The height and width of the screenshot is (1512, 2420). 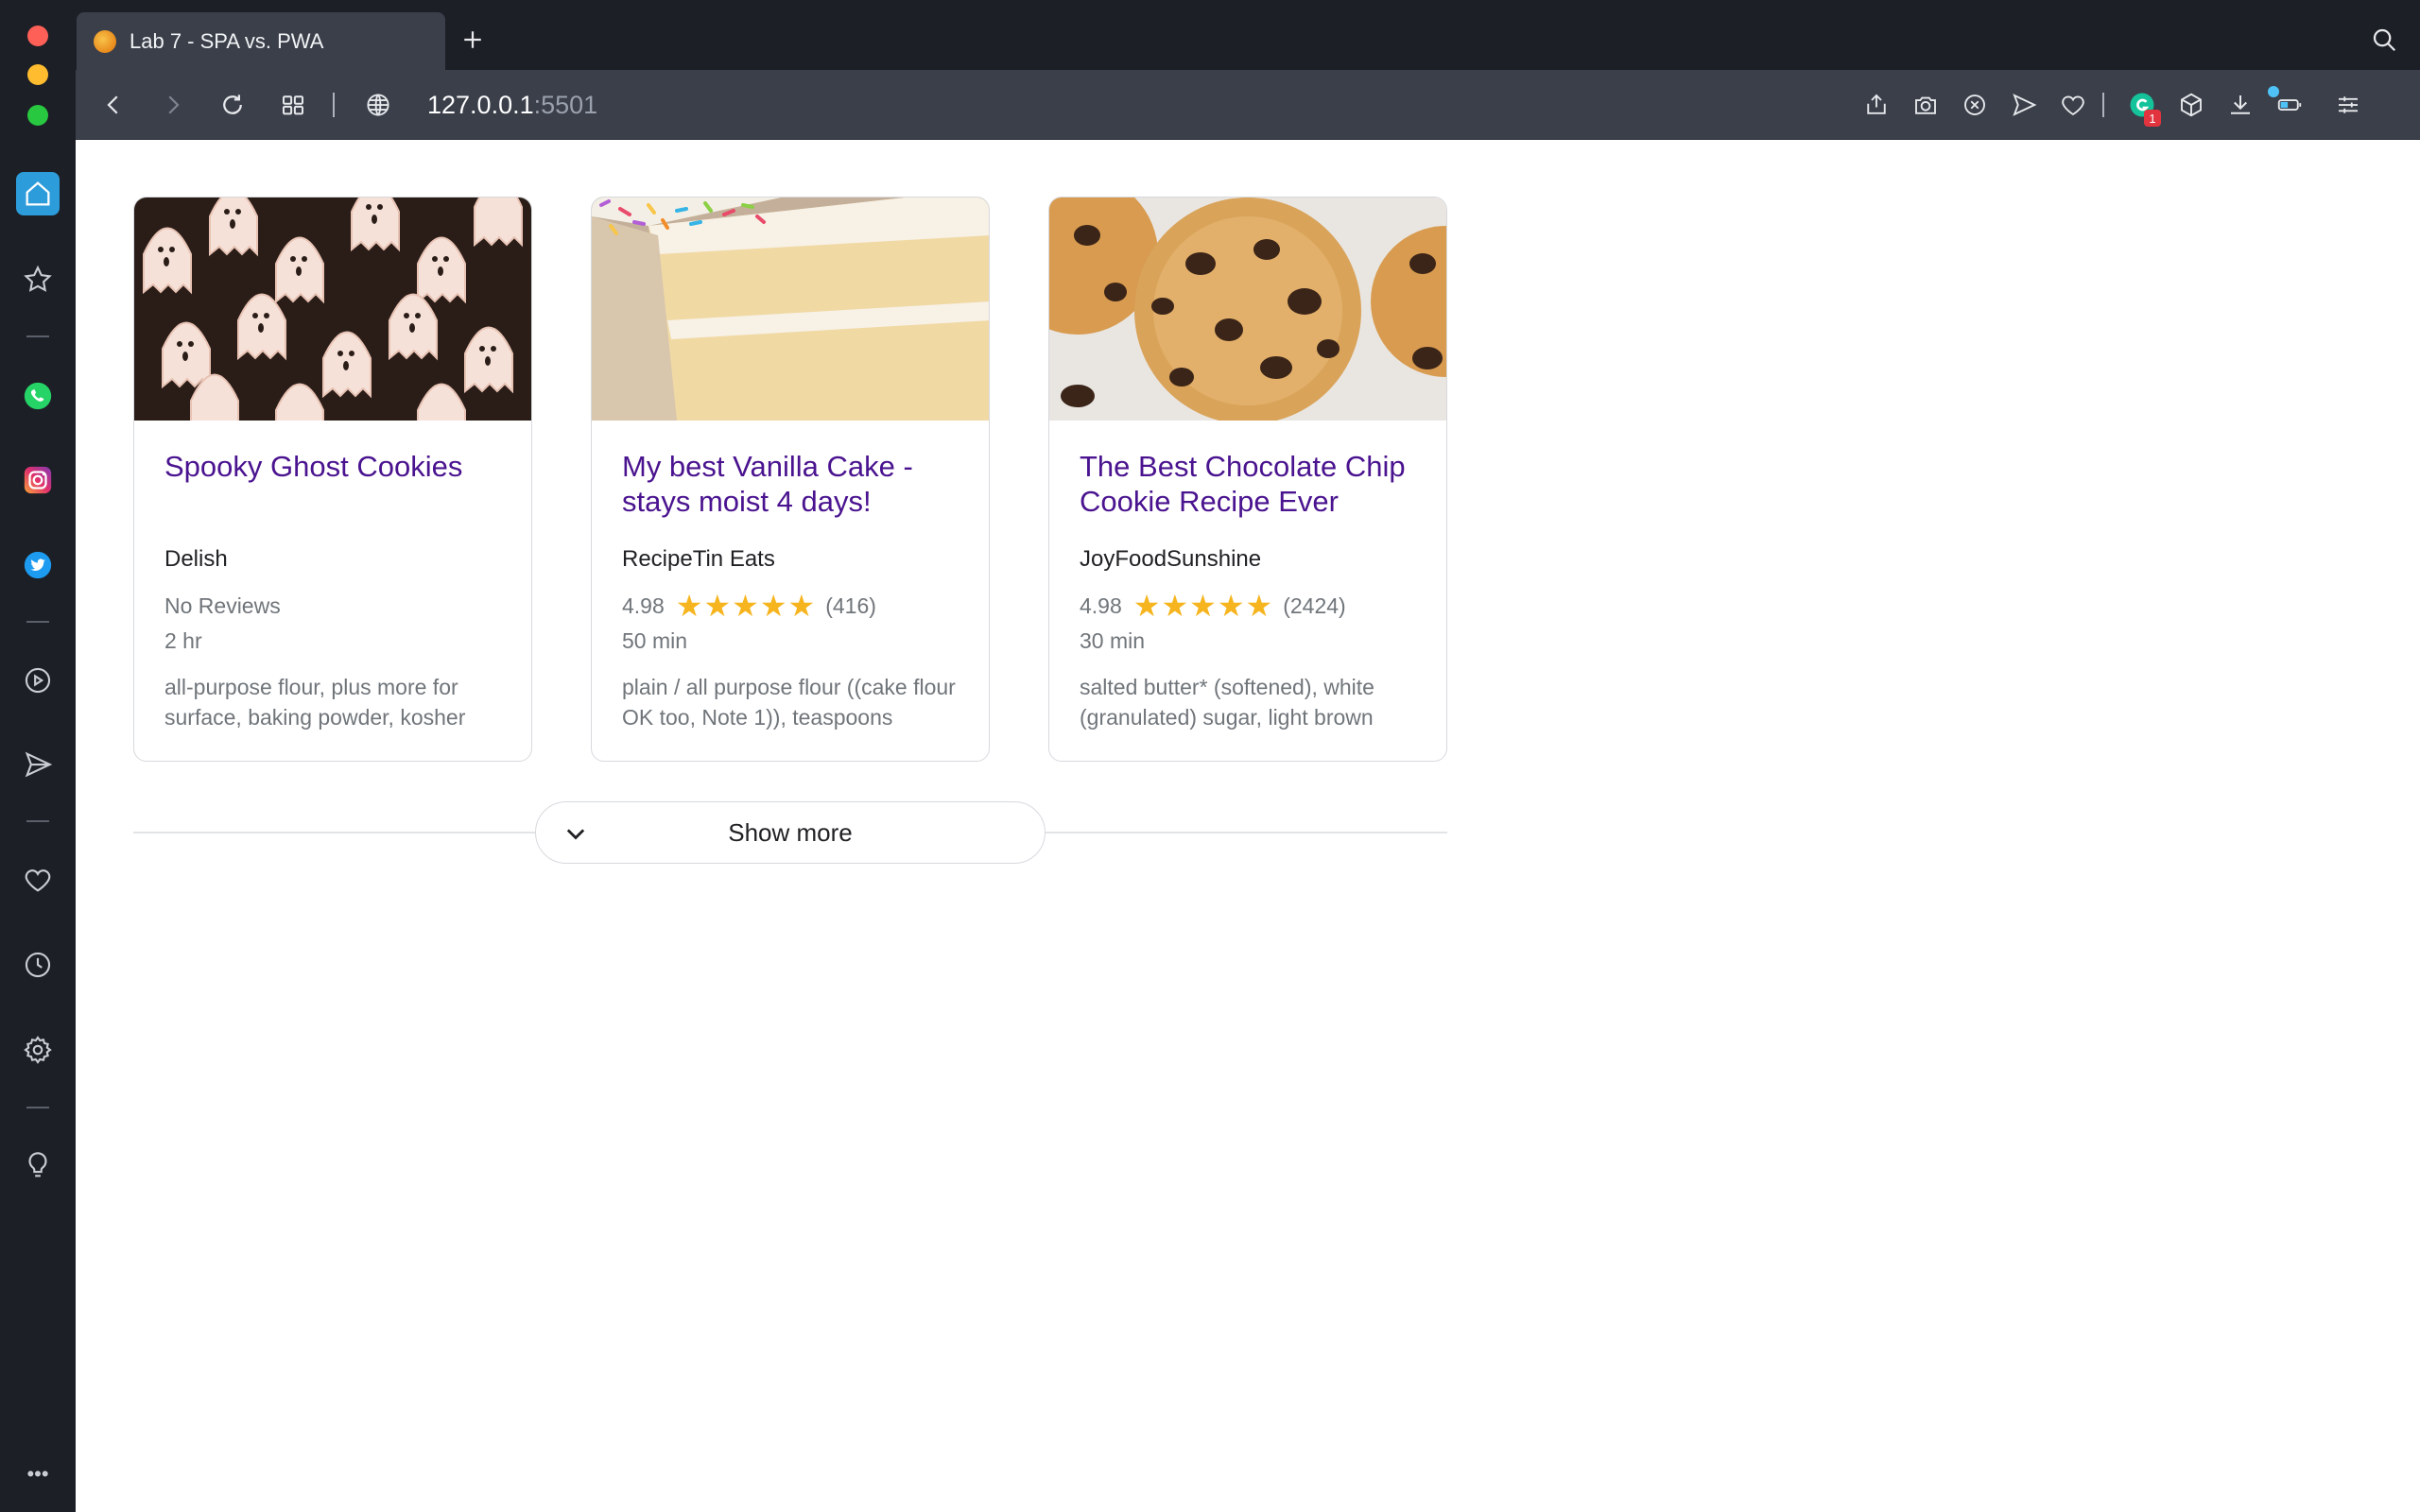 I want to click on shield-x-icon, so click(x=1975, y=104).